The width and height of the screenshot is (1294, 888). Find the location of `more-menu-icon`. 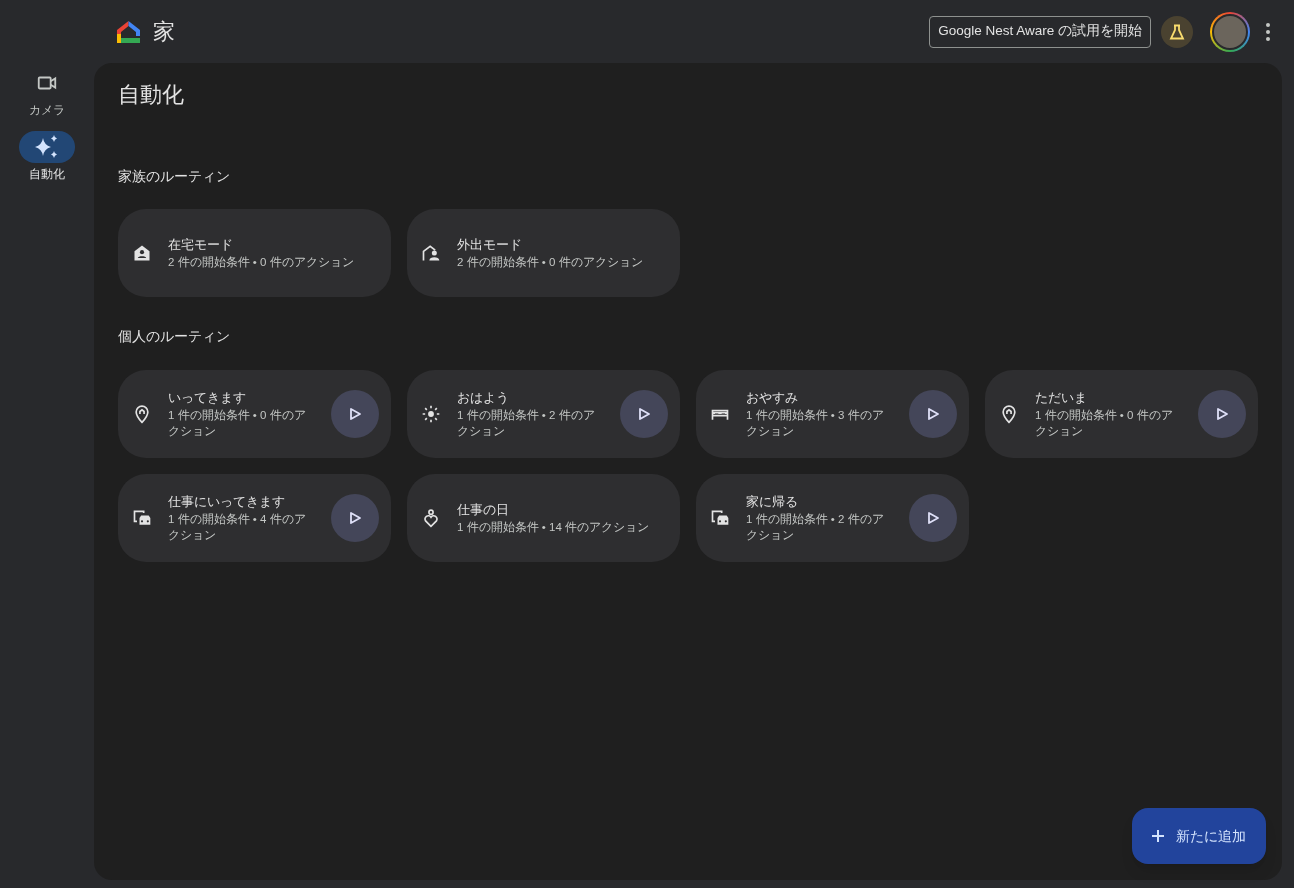

more-menu-icon is located at coordinates (1268, 31).